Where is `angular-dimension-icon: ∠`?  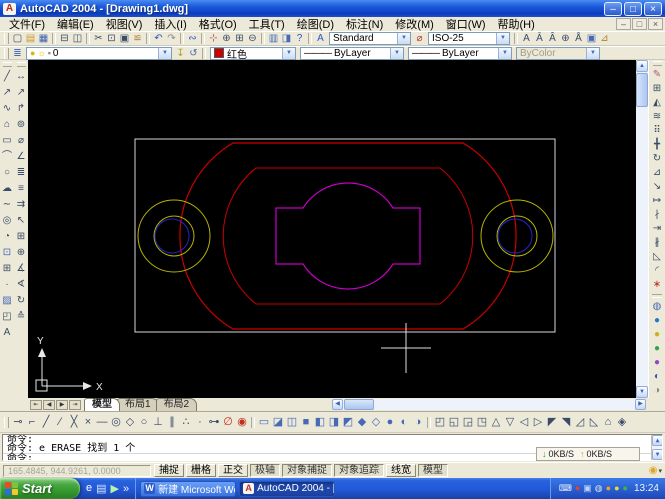 angular-dimension-icon: ∠ is located at coordinates (21, 157).